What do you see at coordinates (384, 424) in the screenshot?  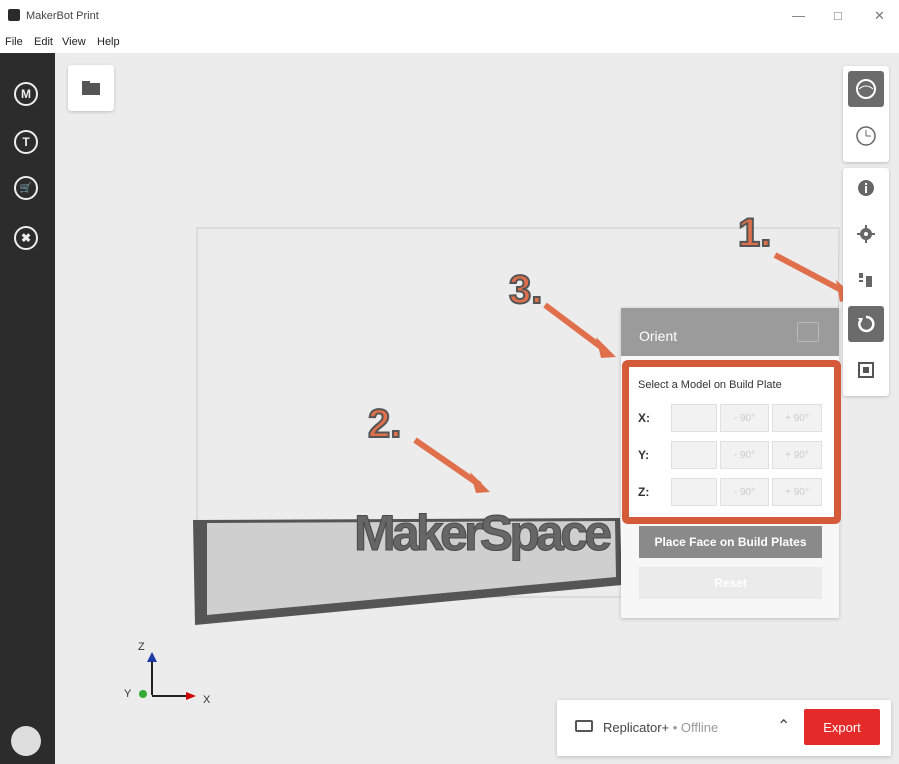 I see `annotation-2: 2.` at bounding box center [384, 424].